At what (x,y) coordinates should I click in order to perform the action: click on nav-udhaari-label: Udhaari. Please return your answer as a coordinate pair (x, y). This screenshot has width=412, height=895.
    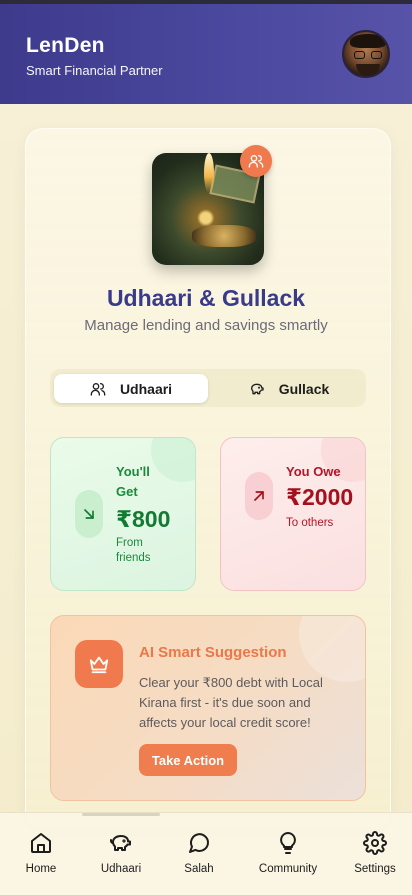
    Looking at the image, I should click on (121, 869).